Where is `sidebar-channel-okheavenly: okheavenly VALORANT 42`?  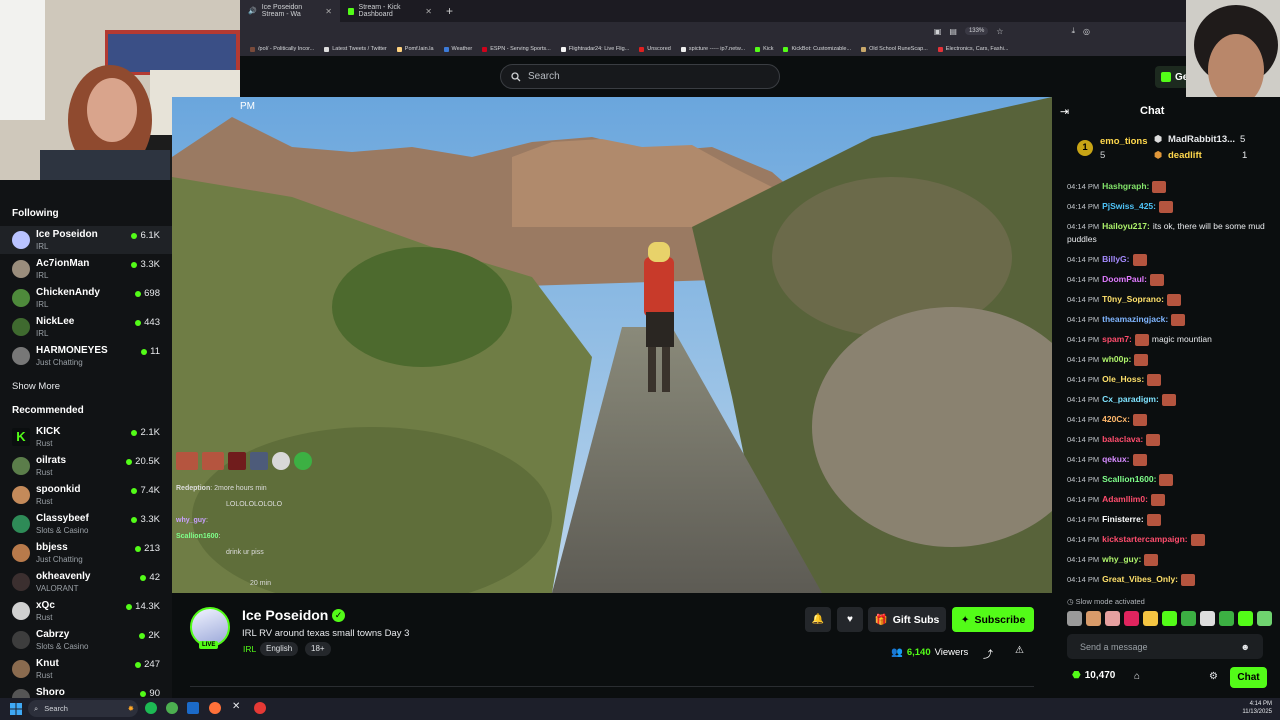
sidebar-channel-okheavenly: okheavenly VALORANT 42 is located at coordinates (86, 582).